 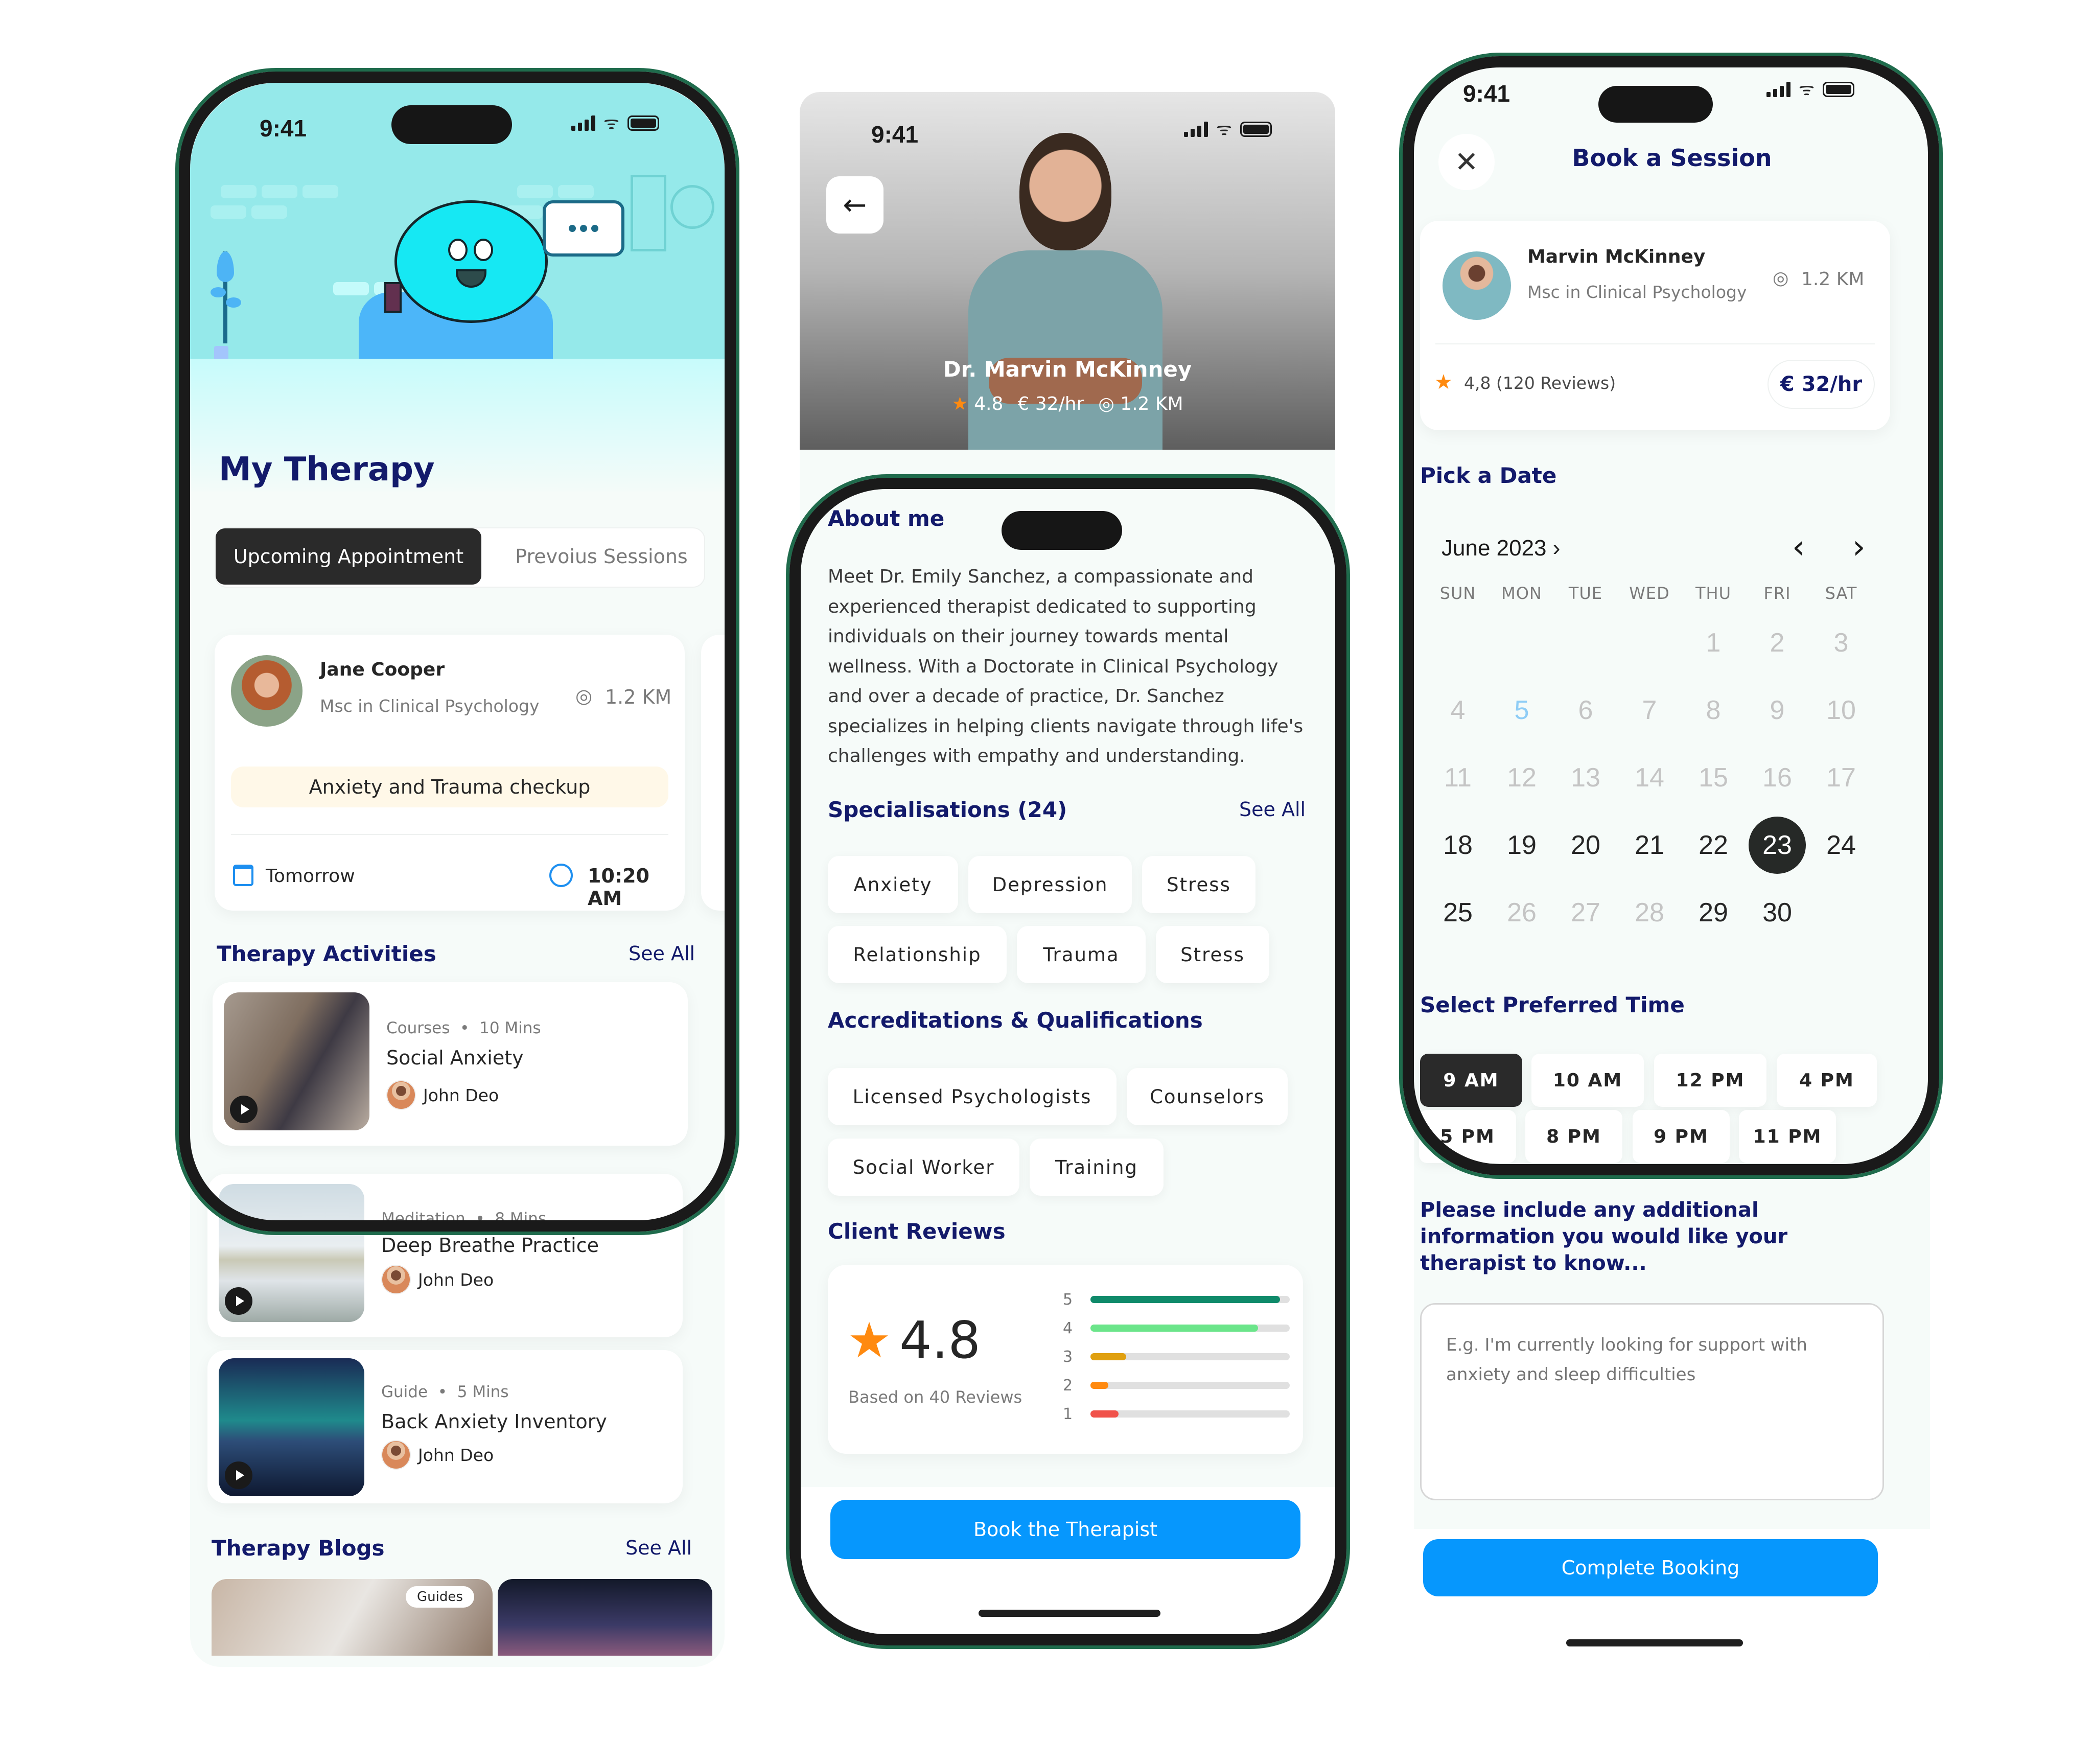 I want to click on therapist-avatar, so click(x=267, y=691).